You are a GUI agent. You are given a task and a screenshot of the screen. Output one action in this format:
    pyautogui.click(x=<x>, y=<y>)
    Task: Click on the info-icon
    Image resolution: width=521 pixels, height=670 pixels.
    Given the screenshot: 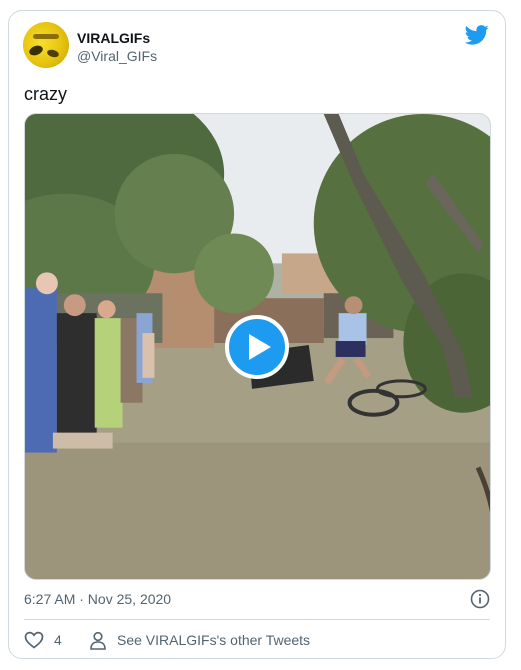 What is the action you would take?
    pyautogui.click(x=480, y=599)
    